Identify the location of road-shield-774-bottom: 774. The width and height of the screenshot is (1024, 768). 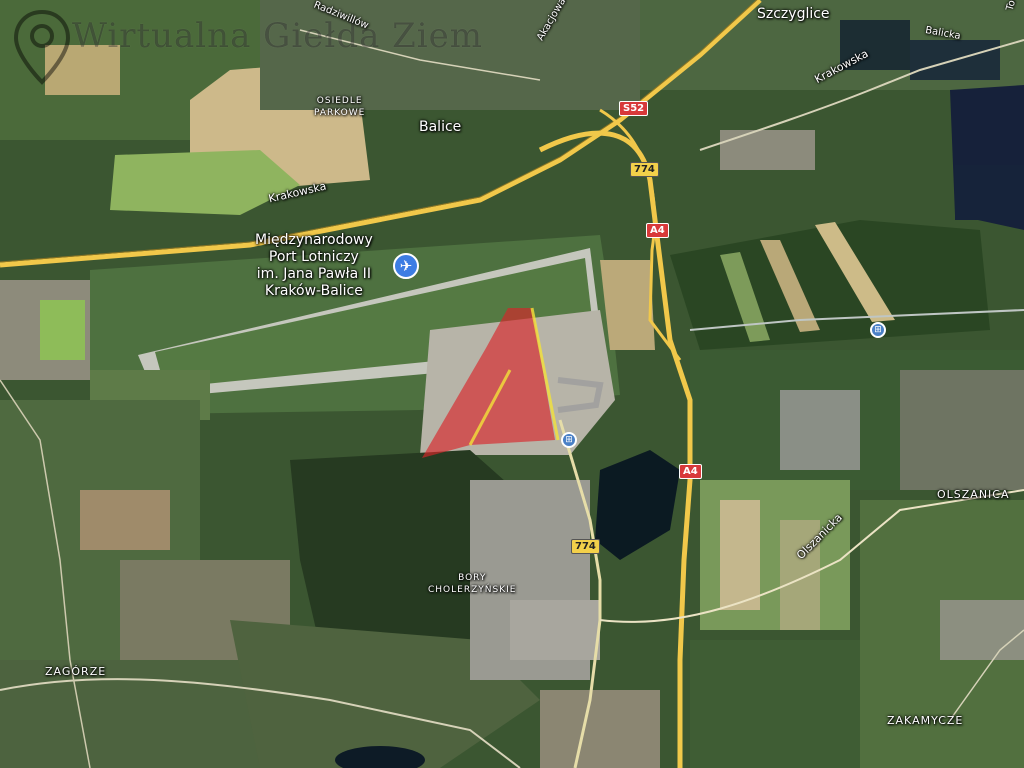
(585, 546).